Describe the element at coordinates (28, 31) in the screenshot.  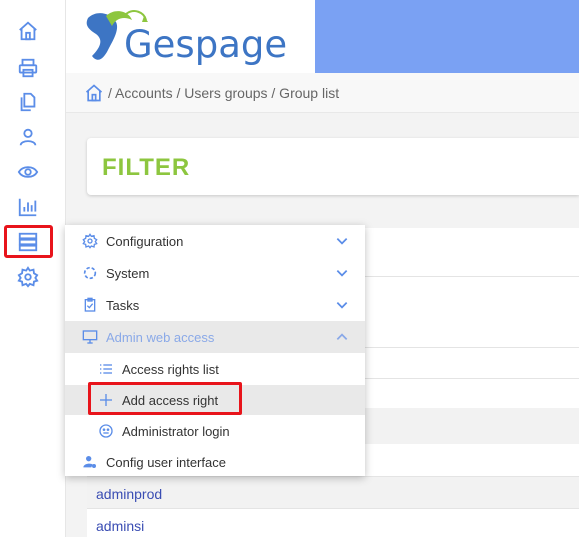
I see `home-icon` at that location.